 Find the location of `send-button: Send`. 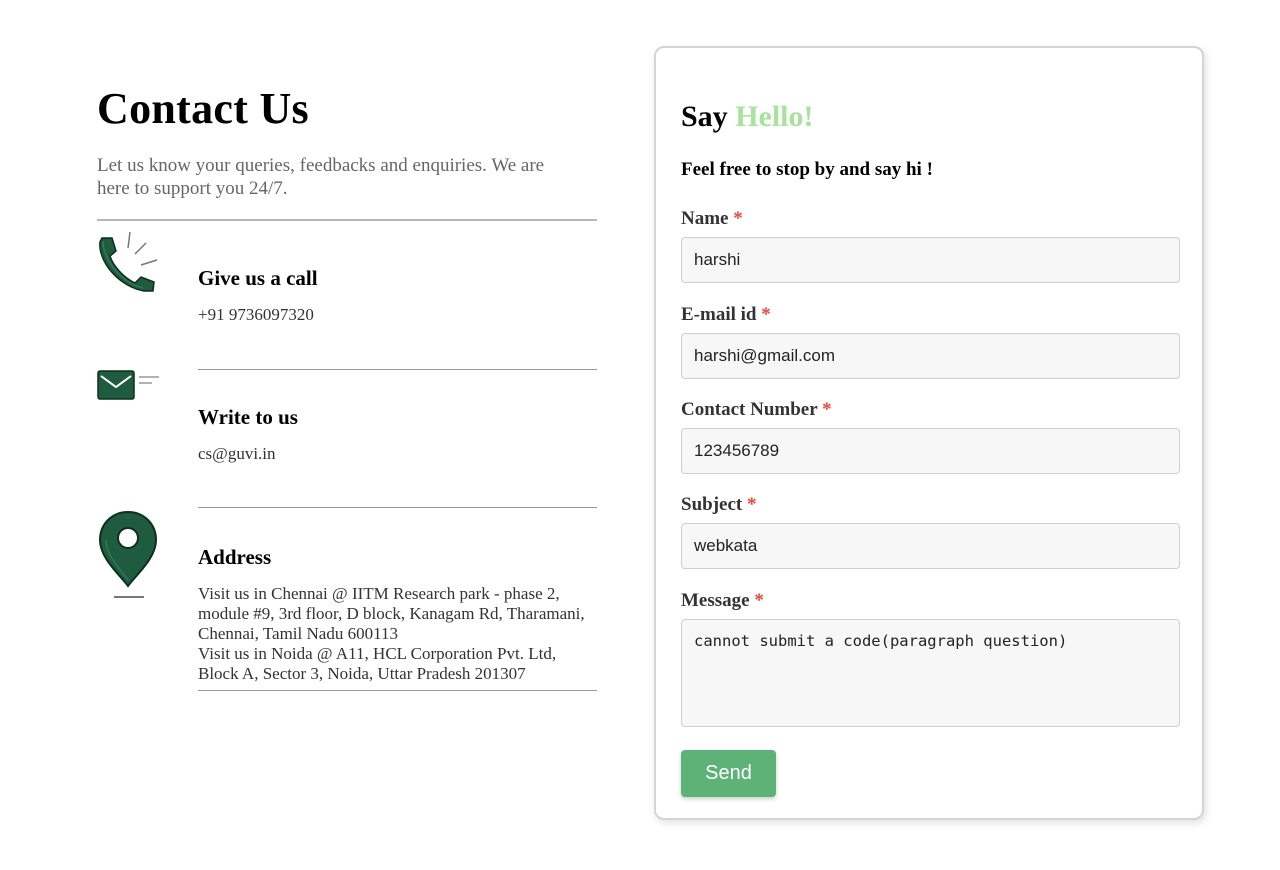

send-button: Send is located at coordinates (728, 773).